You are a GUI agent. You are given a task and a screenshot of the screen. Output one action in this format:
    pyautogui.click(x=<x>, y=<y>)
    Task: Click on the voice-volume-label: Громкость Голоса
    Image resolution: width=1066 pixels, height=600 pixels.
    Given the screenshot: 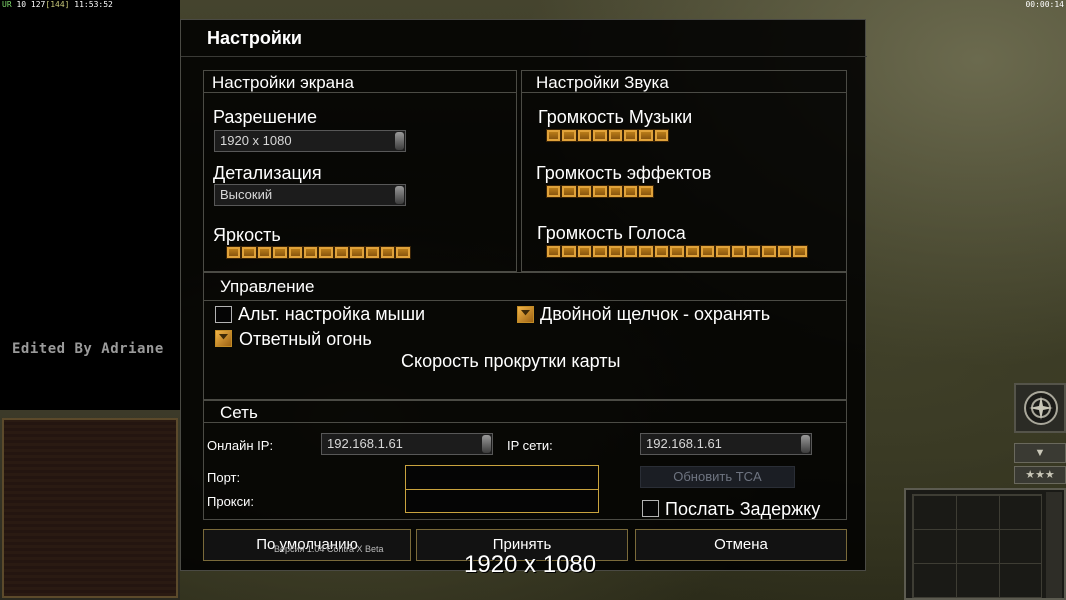 What is the action you would take?
    pyautogui.click(x=611, y=233)
    